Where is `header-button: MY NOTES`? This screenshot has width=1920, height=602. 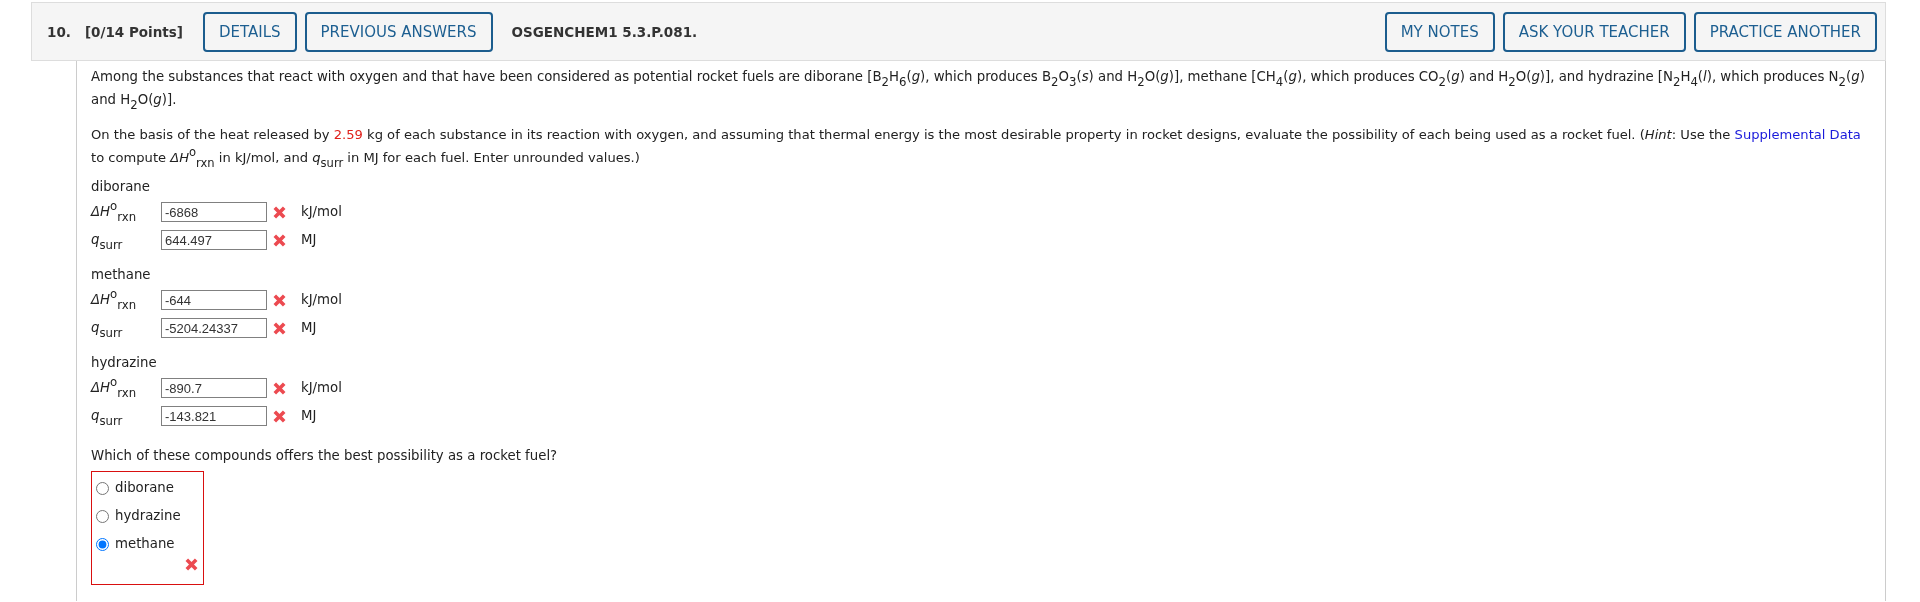 header-button: MY NOTES is located at coordinates (1439, 31).